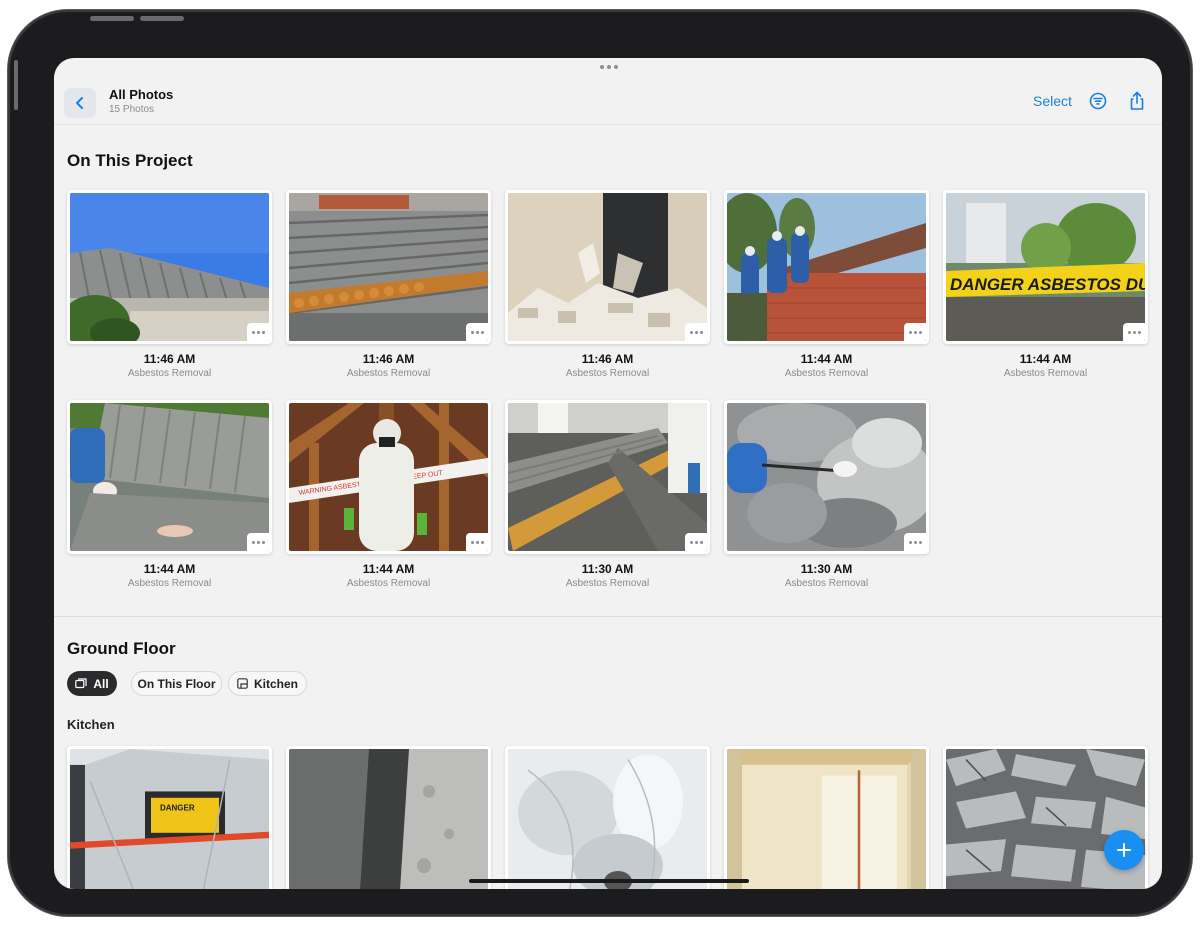  I want to click on add-photo-button, so click(1124, 850).